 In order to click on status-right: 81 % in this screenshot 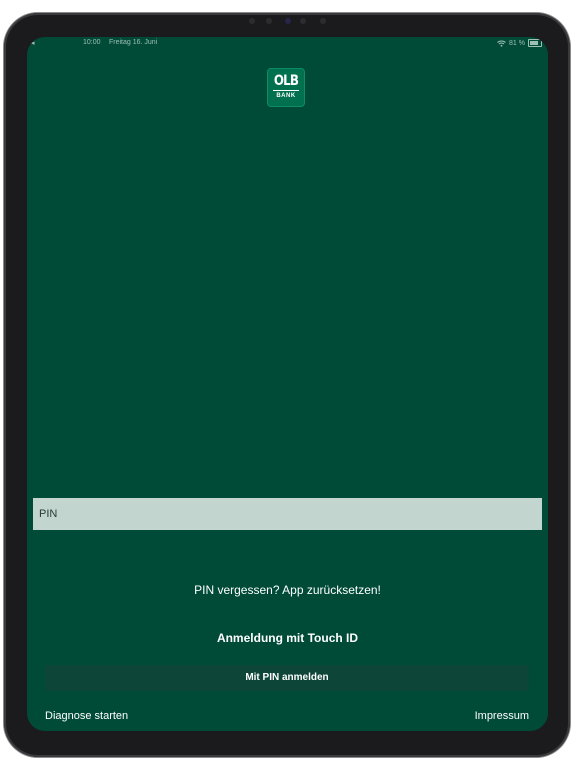, I will do `click(519, 43)`.